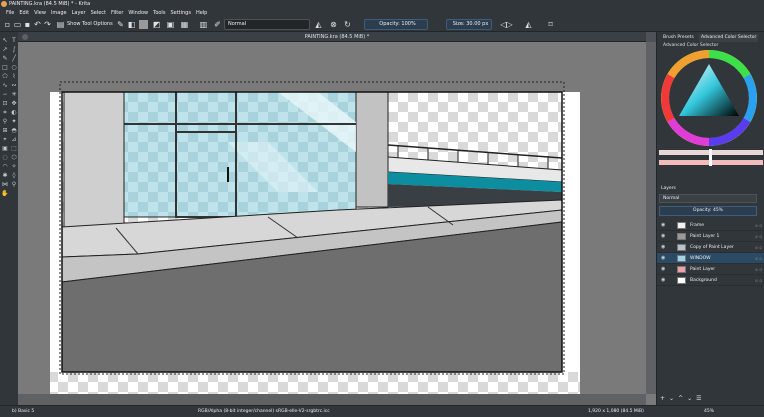 The height and width of the screenshot is (417, 764). What do you see at coordinates (14, 175) in the screenshot?
I see `bezier-select-tool-icon: ◊` at bounding box center [14, 175].